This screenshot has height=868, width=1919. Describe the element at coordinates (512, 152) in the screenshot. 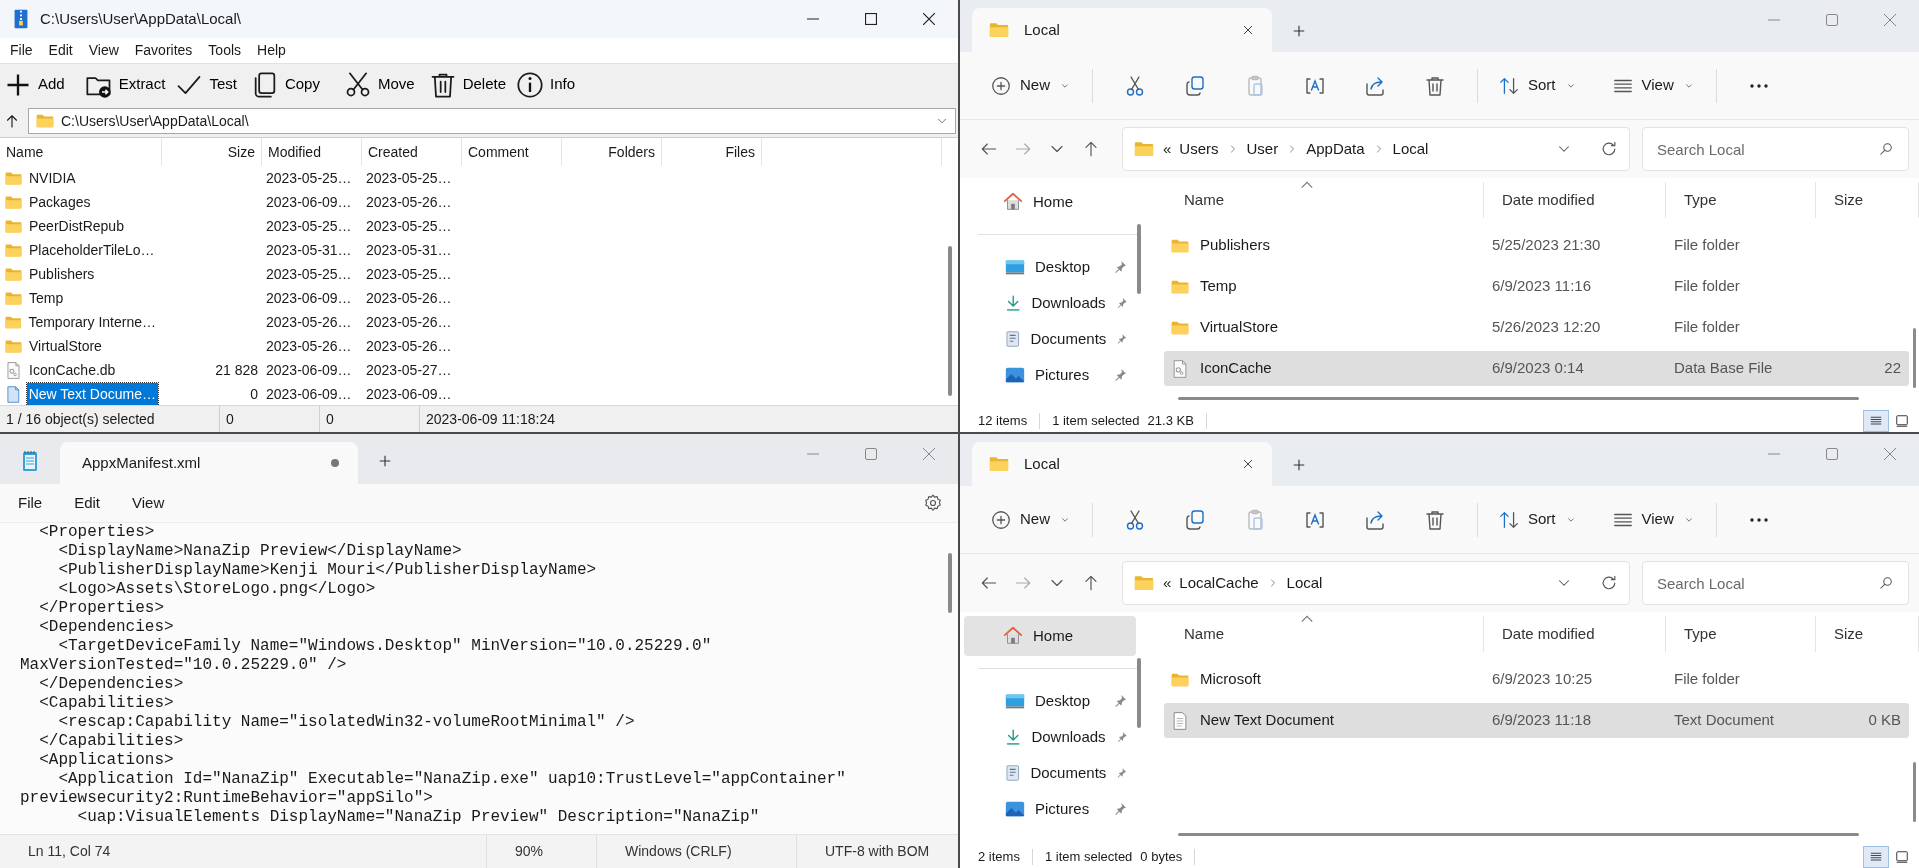

I see `column-header: Comment` at that location.